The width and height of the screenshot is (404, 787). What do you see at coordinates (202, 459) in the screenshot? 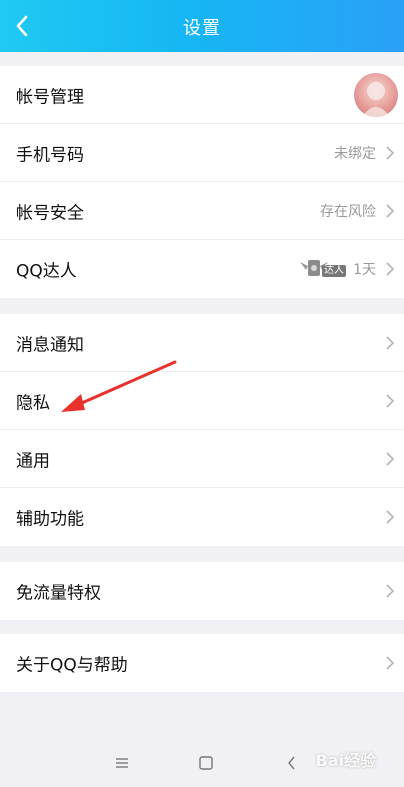
I see `general-row: 通用` at bounding box center [202, 459].